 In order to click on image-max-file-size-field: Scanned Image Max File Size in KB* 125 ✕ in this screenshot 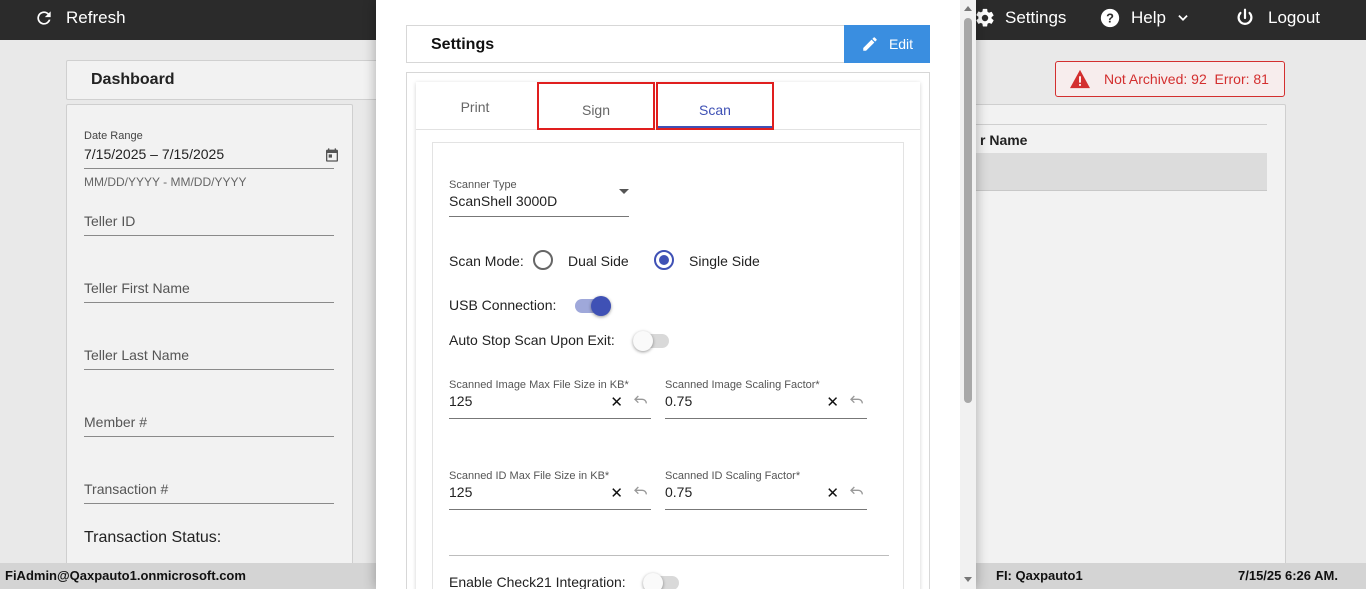, I will do `click(550, 399)`.